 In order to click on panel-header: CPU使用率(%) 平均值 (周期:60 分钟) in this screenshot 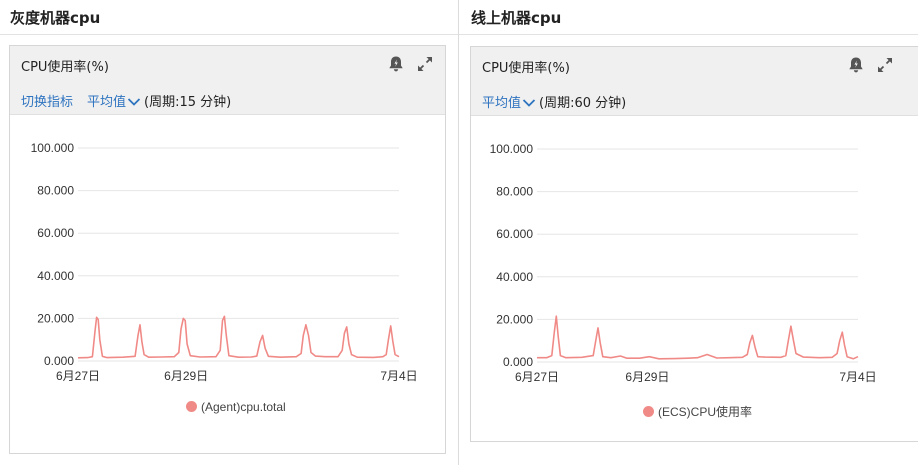, I will do `click(694, 81)`.